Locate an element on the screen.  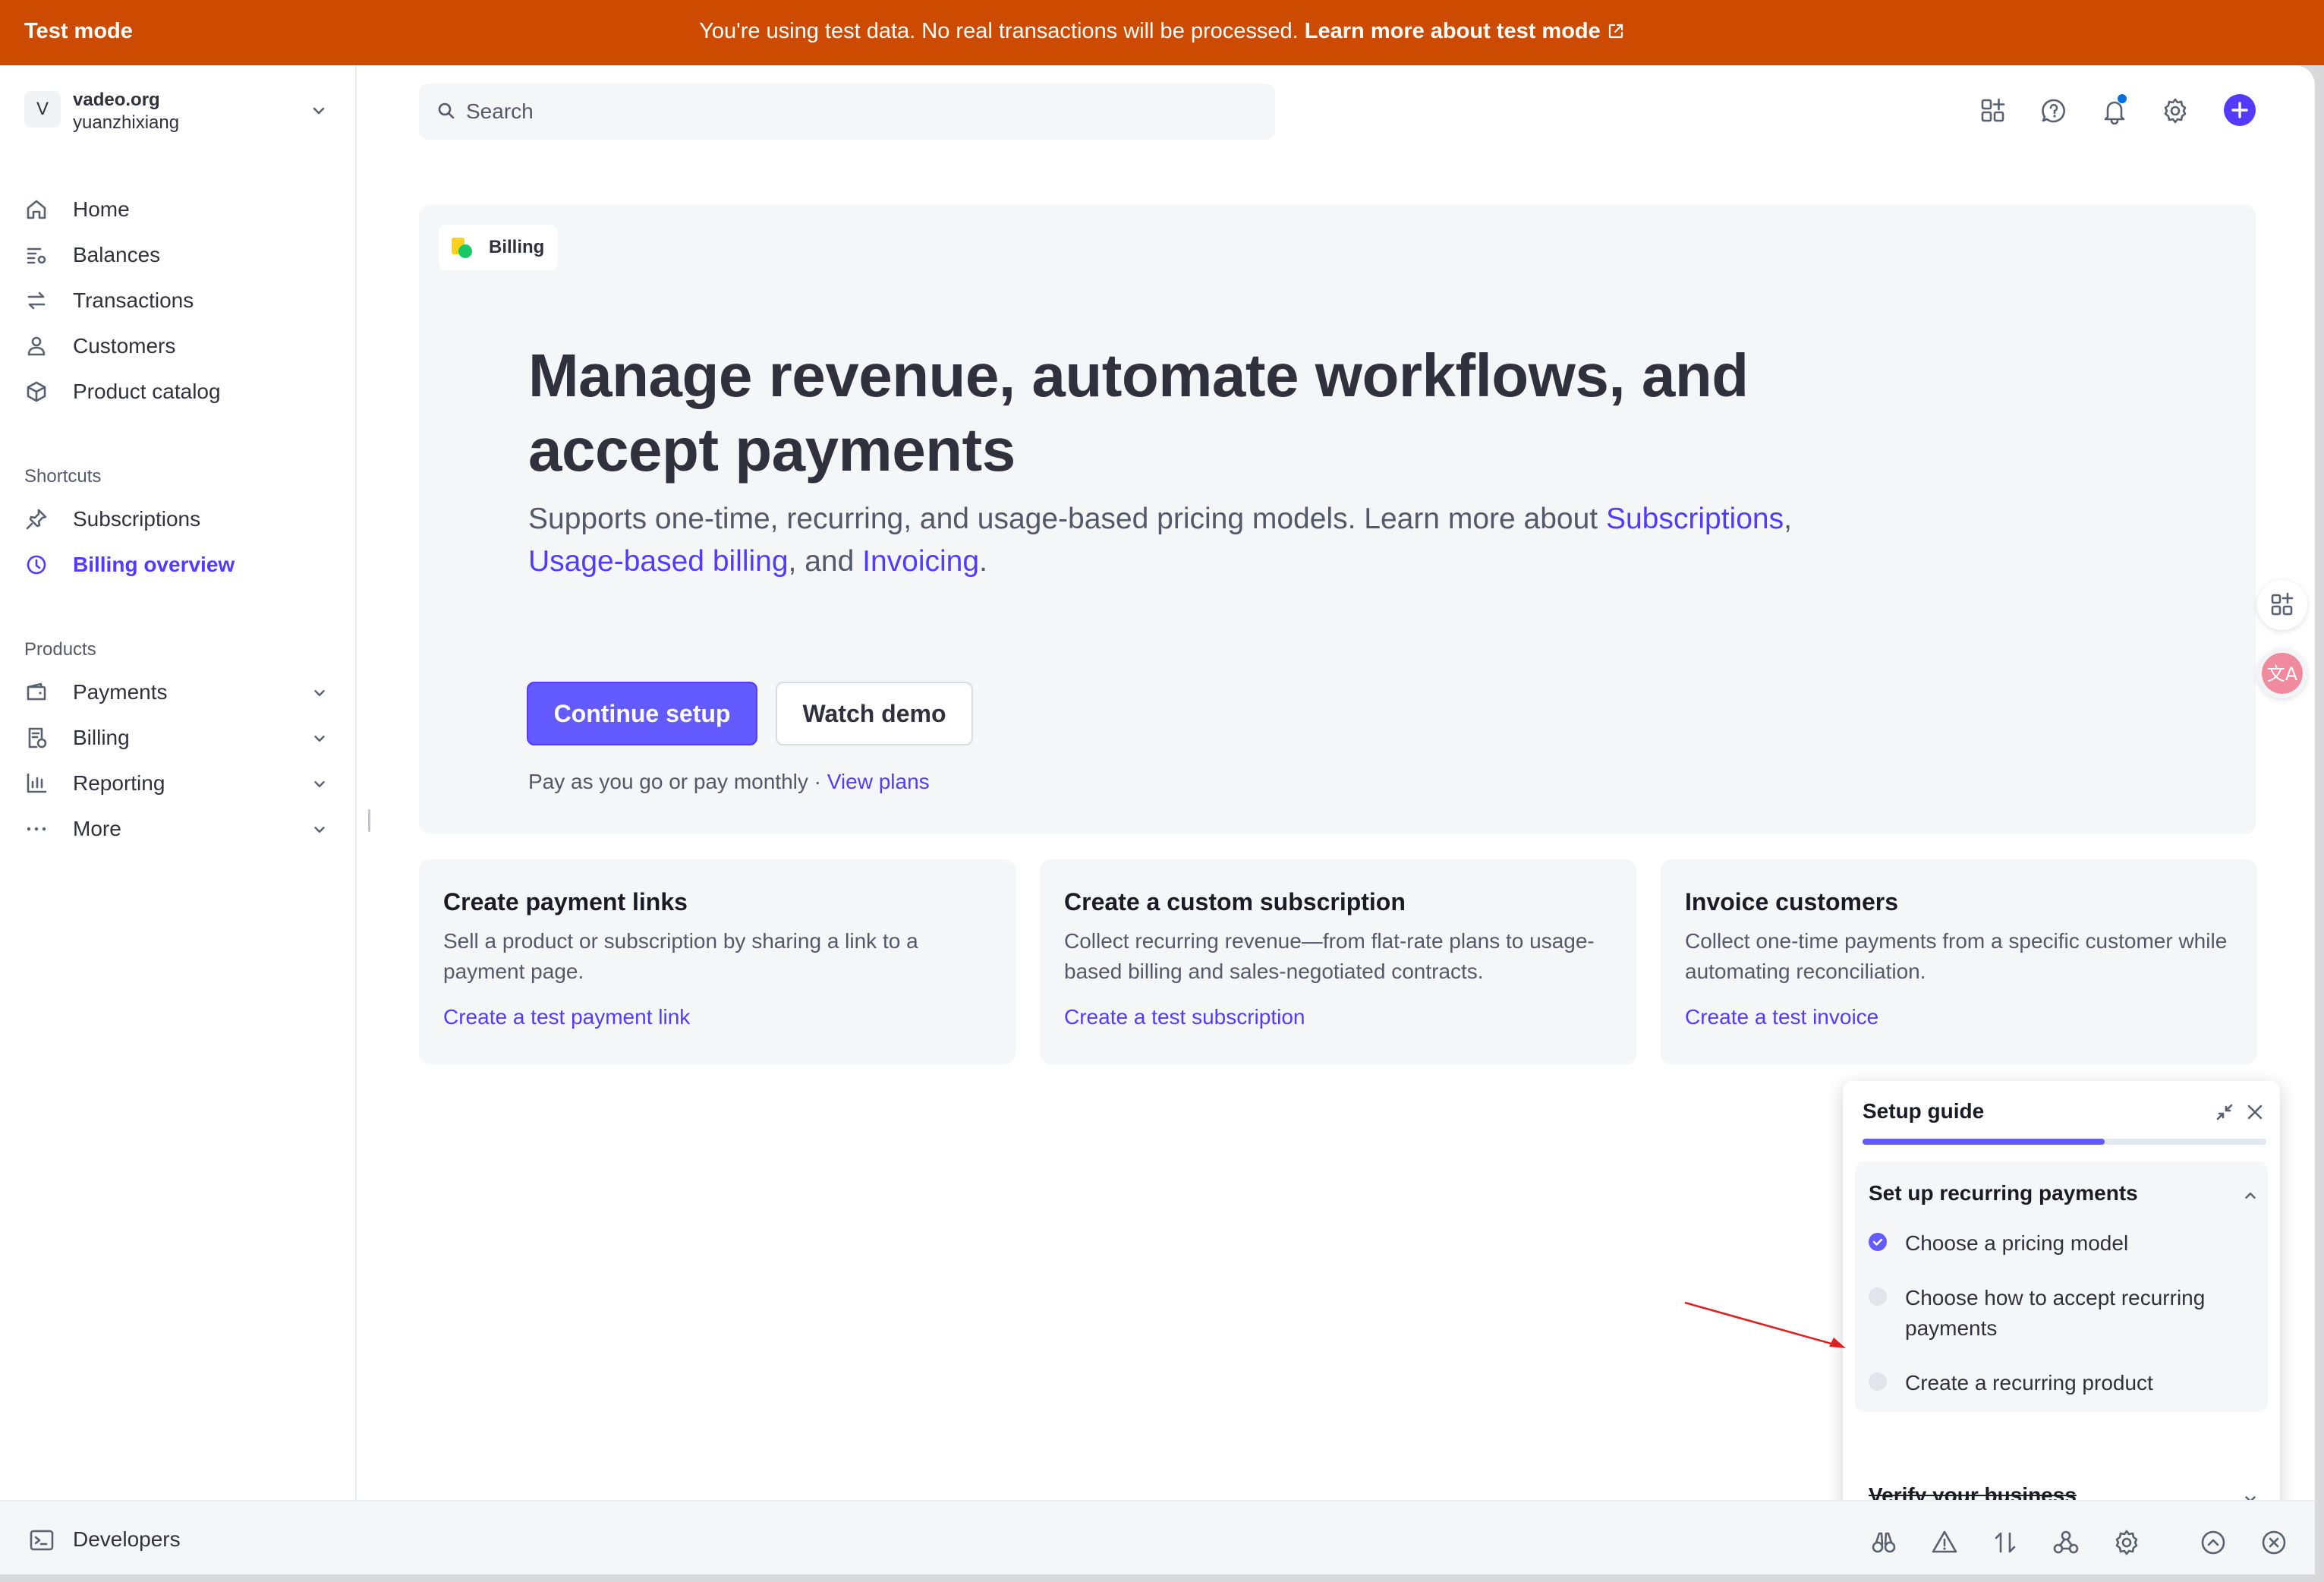
sidebar-item-reporting: Reporting is located at coordinates (176, 783).